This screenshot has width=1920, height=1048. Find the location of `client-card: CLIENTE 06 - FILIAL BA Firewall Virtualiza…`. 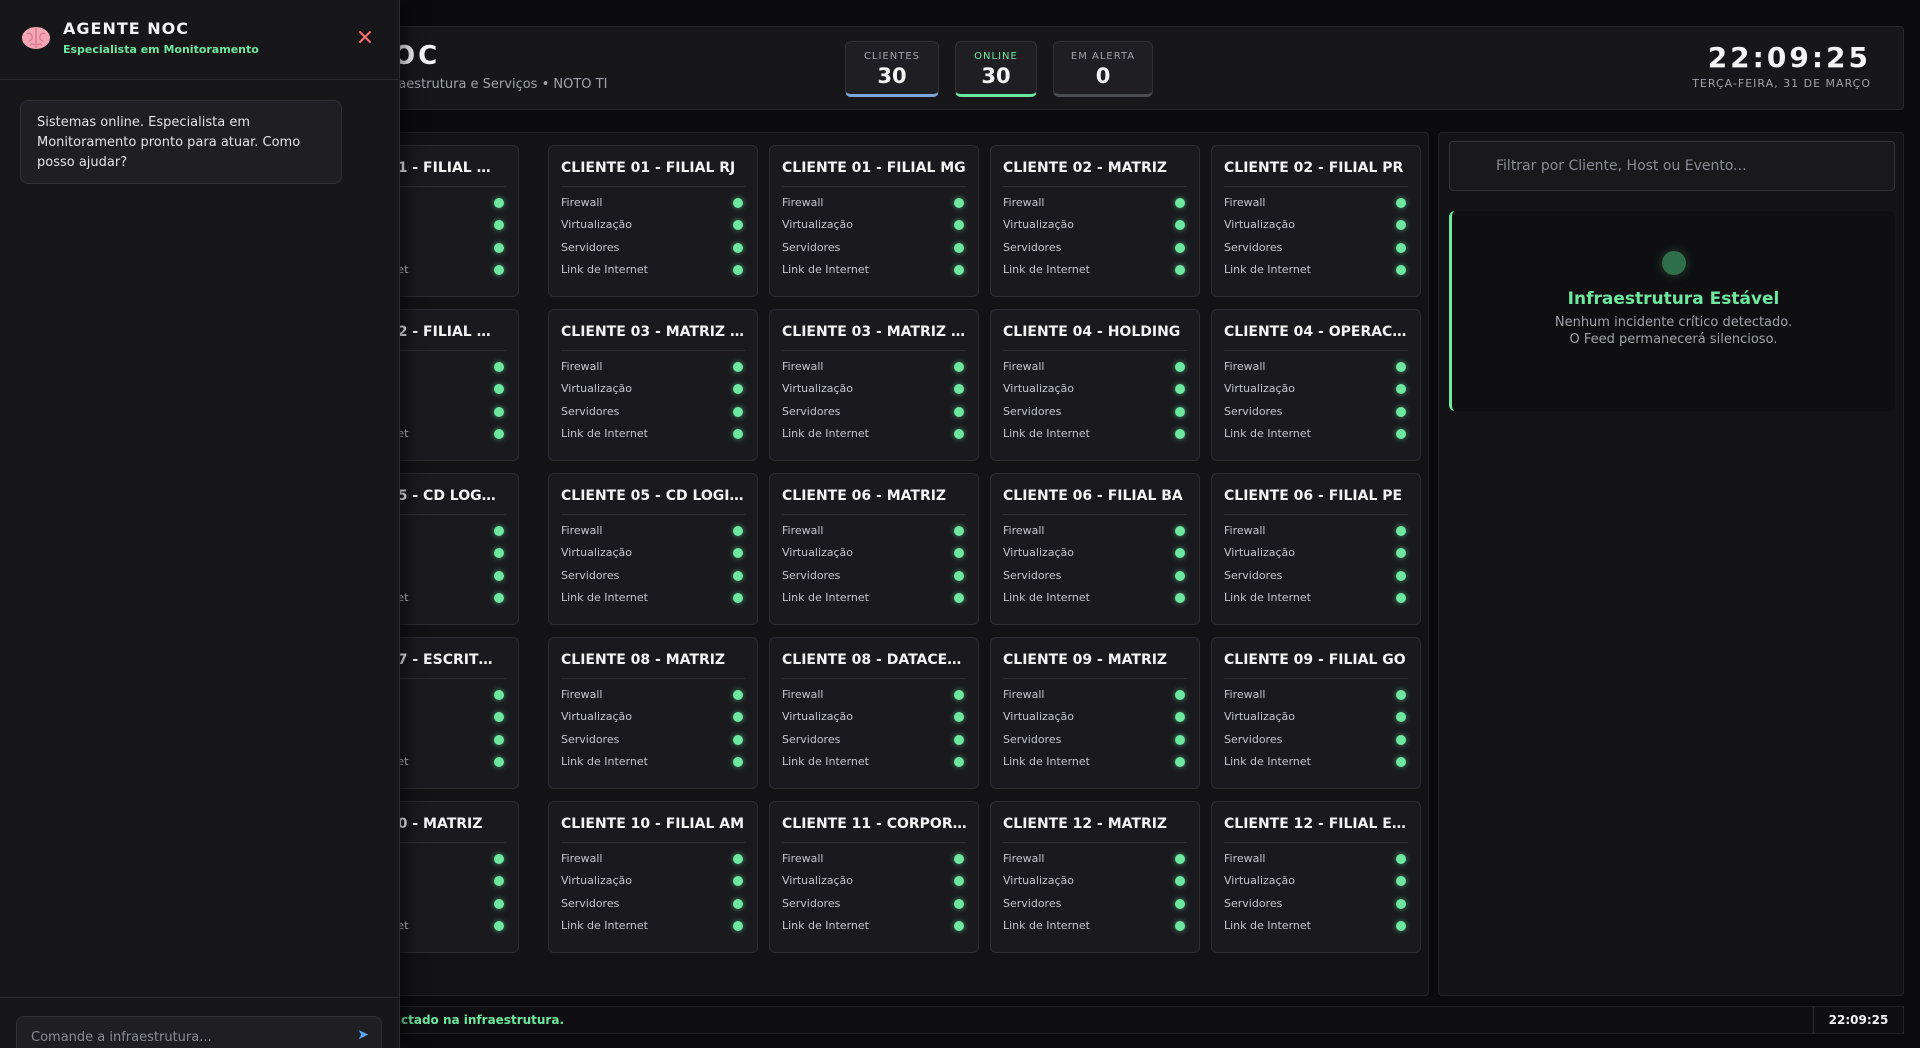

client-card: CLIENTE 06 - FILIAL BA Firewall Virtualiza… is located at coordinates (1095, 549).